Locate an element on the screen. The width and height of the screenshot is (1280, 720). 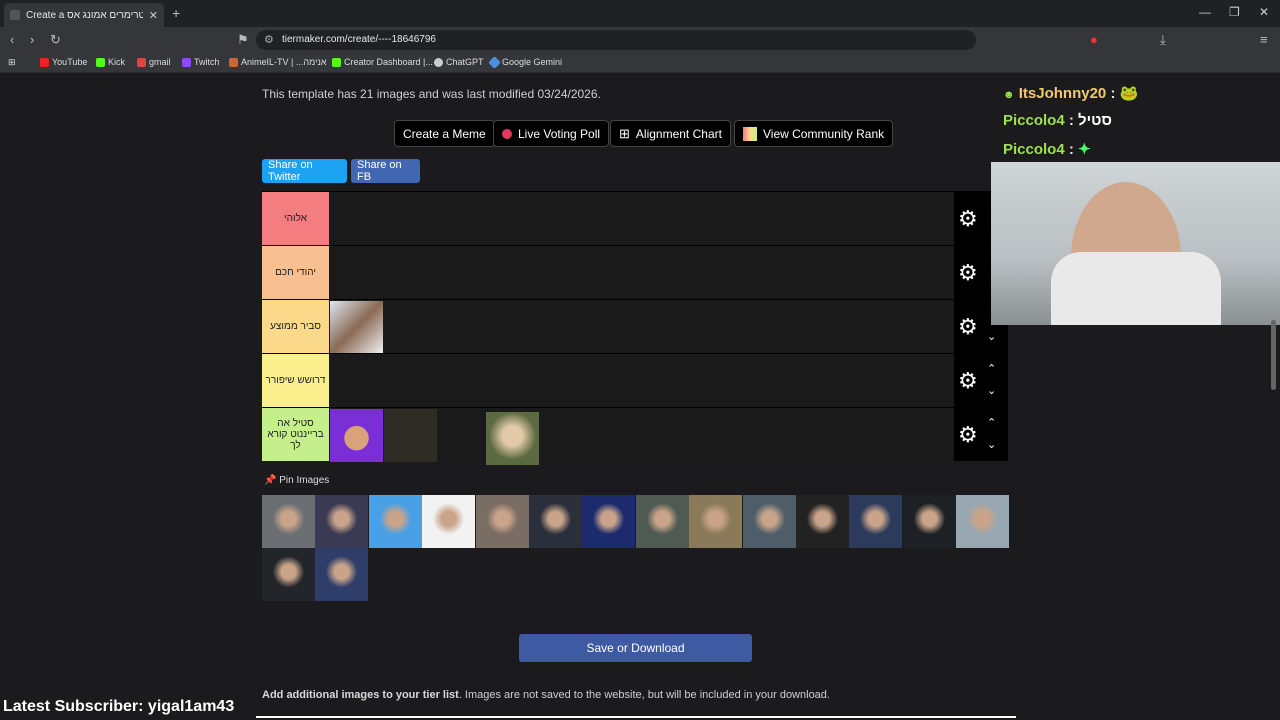
tier-label: סטיל אה ברייננוט קורא לך is located at coordinates (295, 434).